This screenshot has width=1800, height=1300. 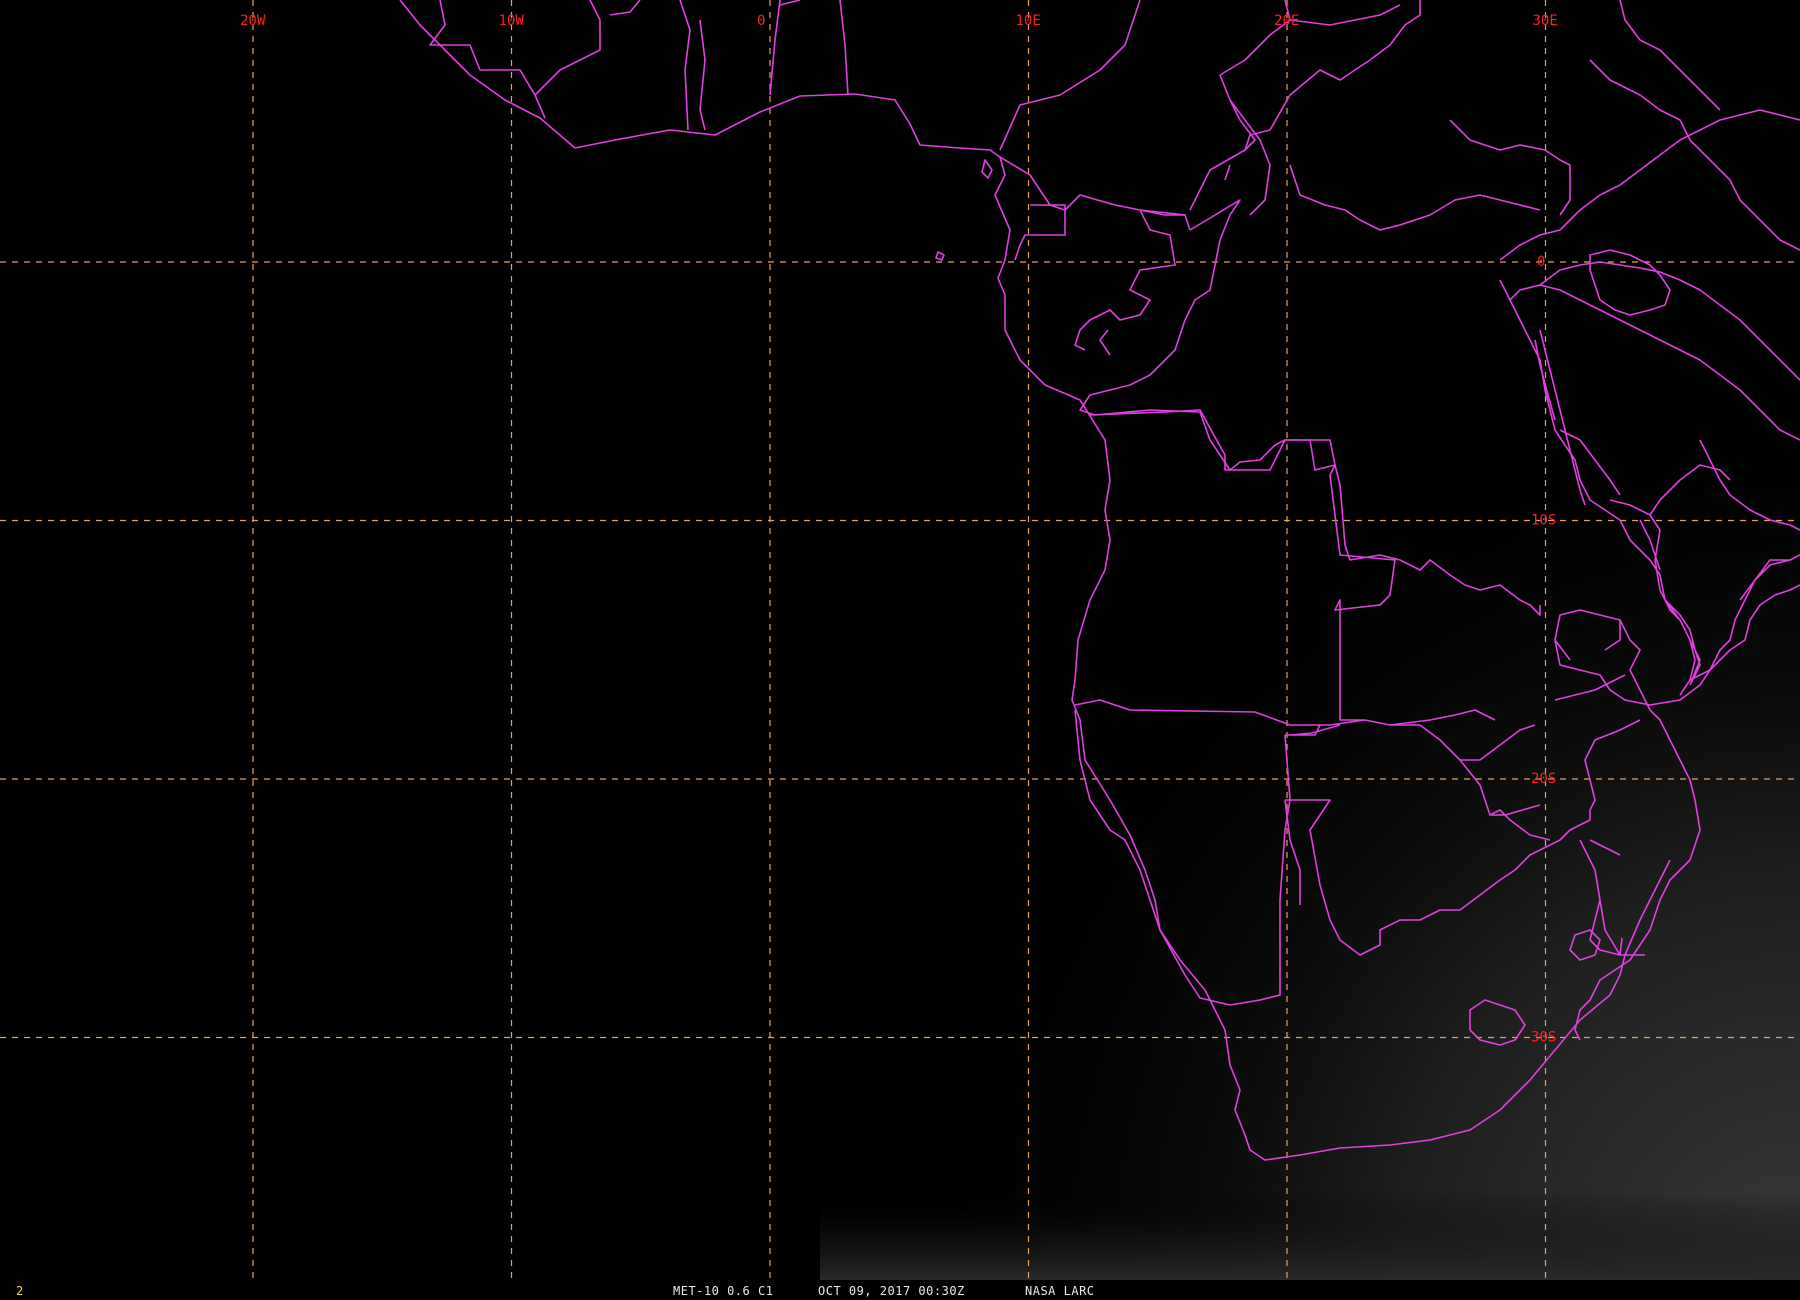 I want to click on latitude-label: 0, so click(x=1541, y=262).